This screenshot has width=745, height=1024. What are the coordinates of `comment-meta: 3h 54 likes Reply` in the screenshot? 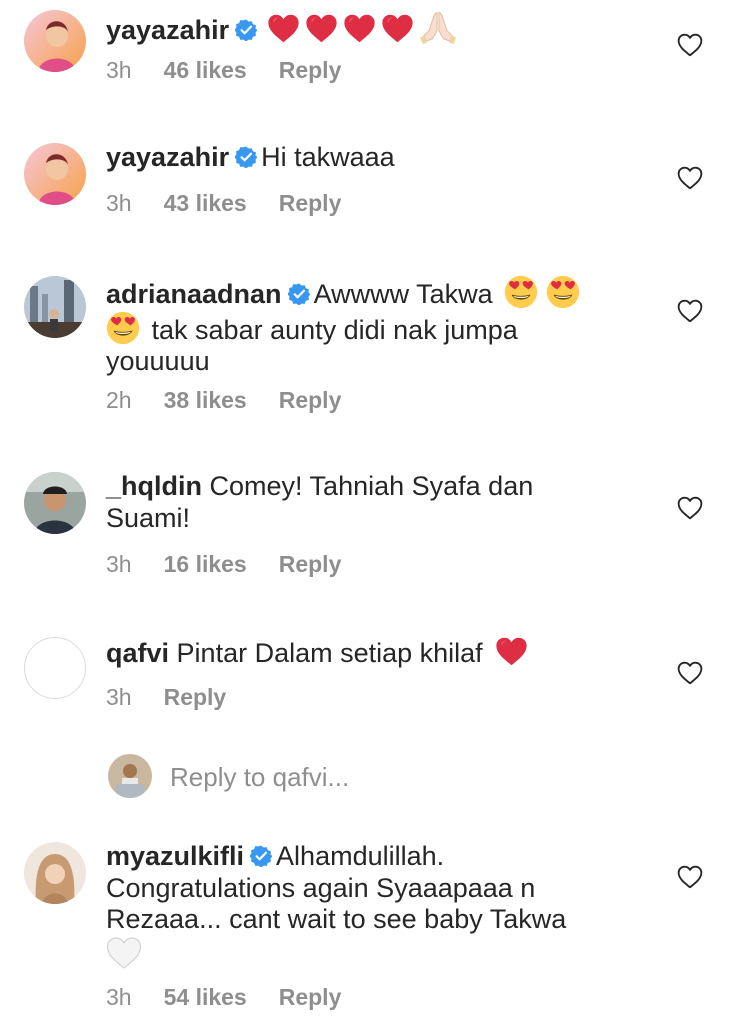 It's located at (239, 997).